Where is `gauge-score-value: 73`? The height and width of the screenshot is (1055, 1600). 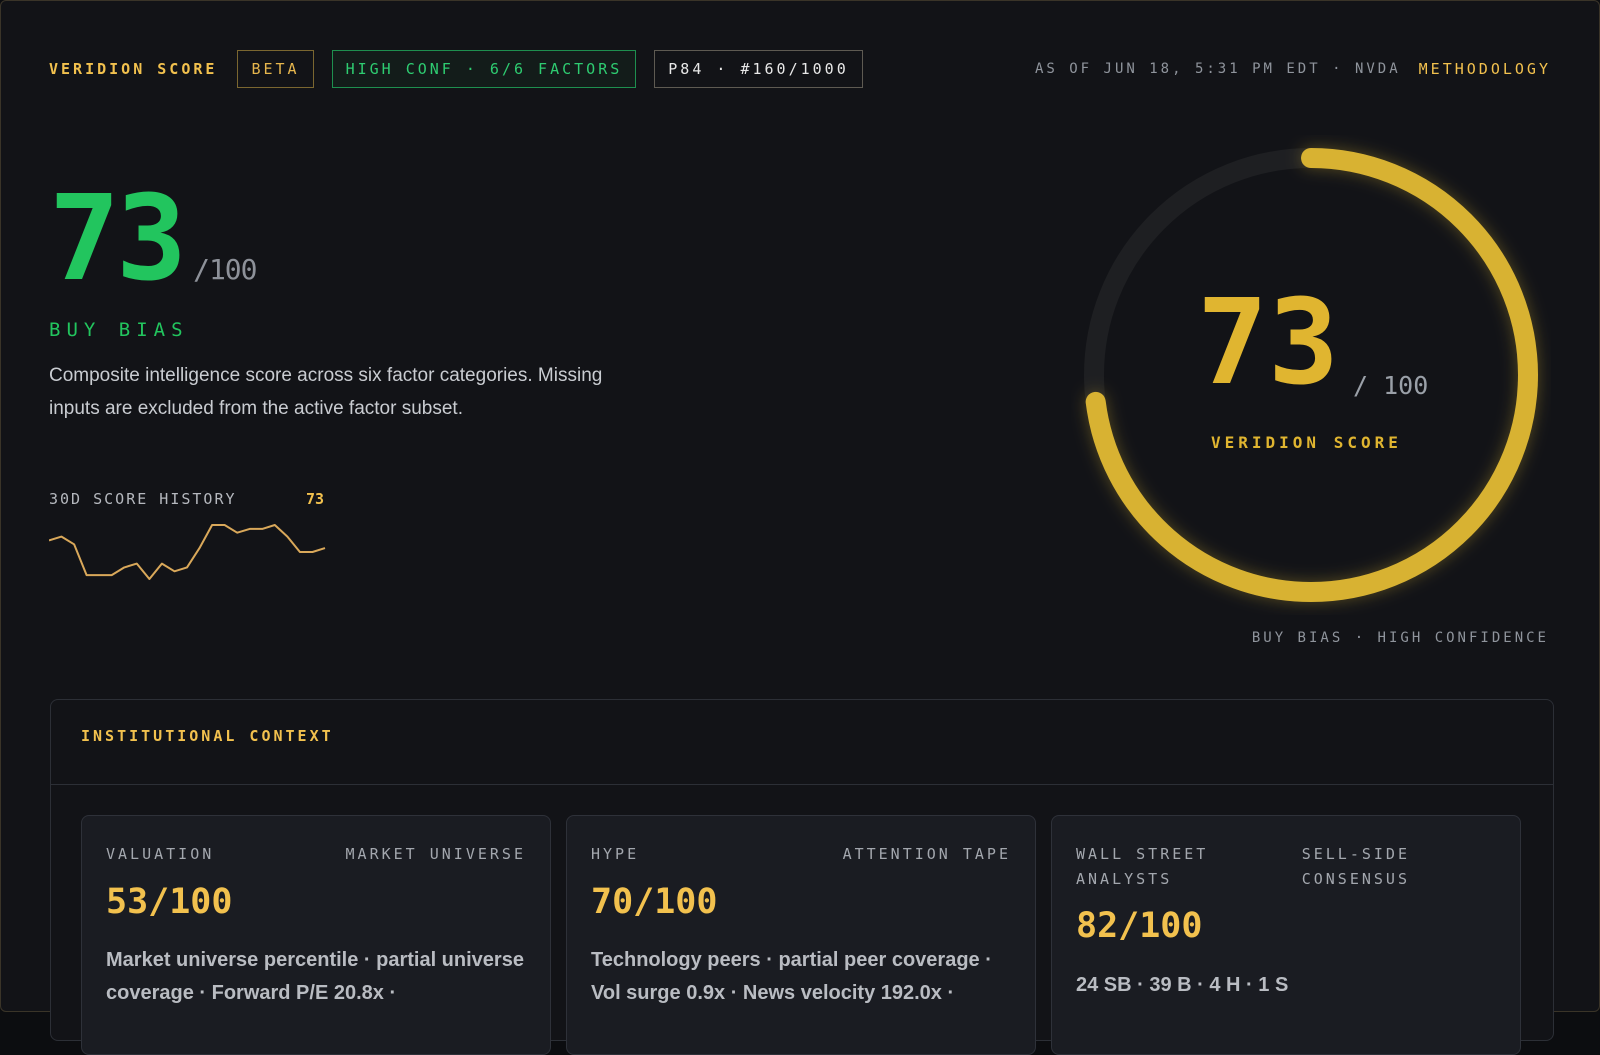 gauge-score-value: 73 is located at coordinates (1268, 342).